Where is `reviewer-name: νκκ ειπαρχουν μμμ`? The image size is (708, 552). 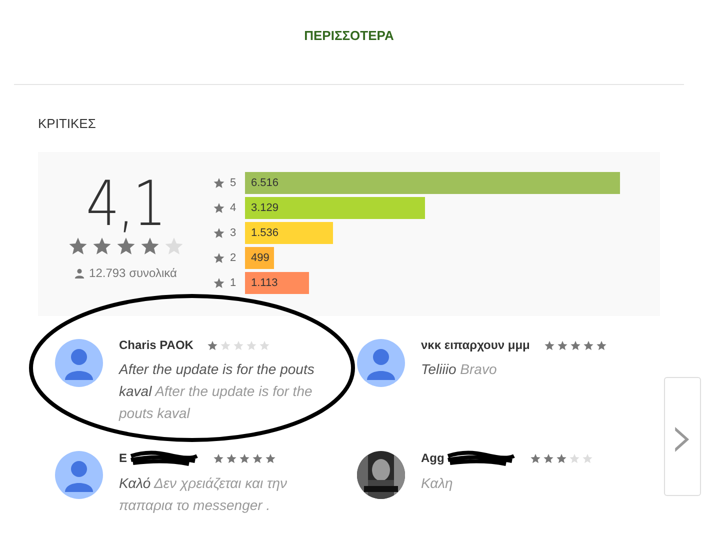
reviewer-name: νκκ ειπαρχουν μμμ is located at coordinates (475, 345).